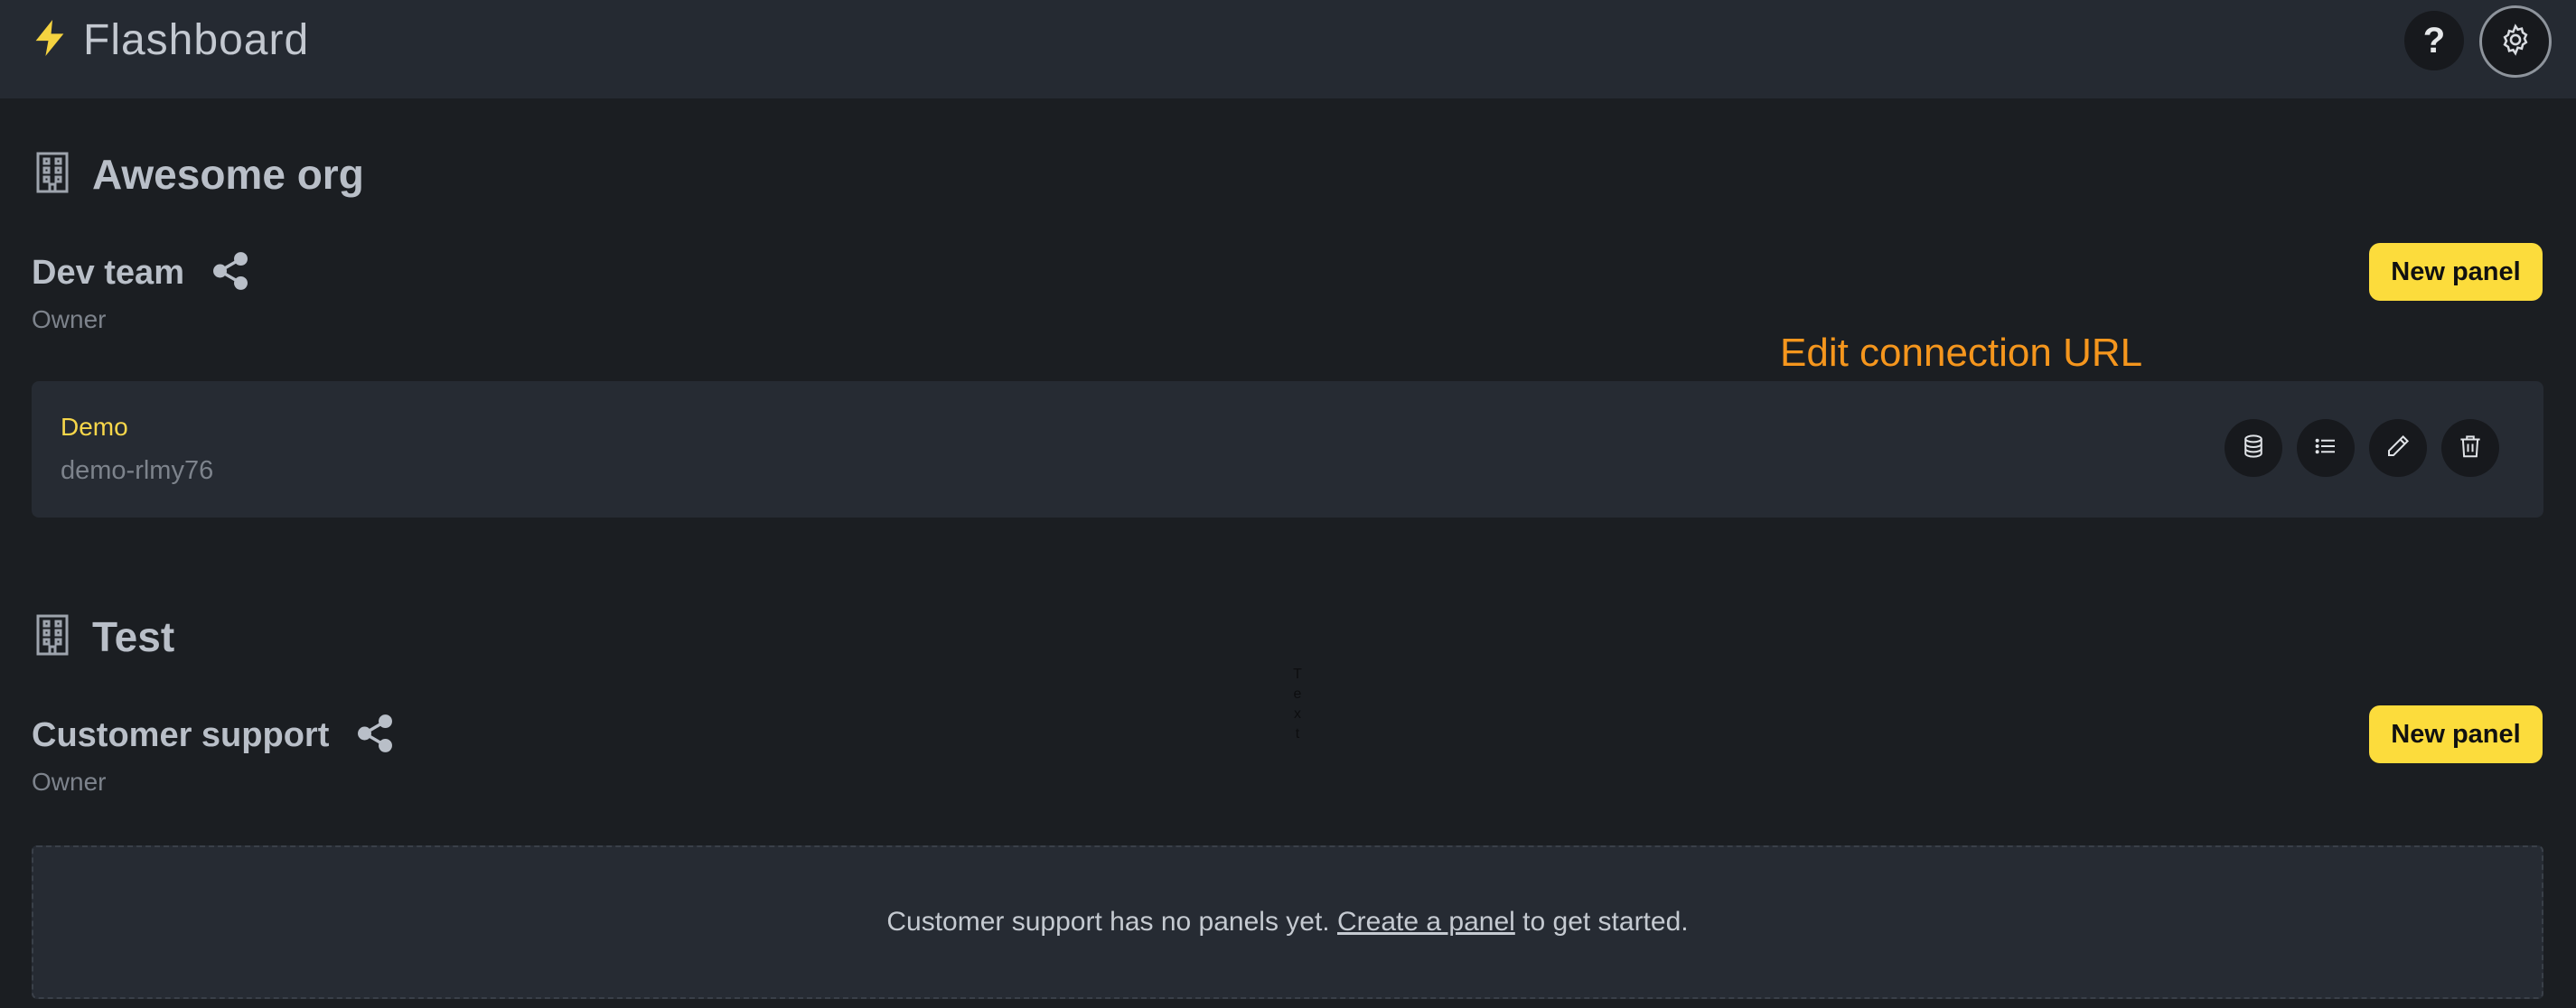 The height and width of the screenshot is (1008, 2576). What do you see at coordinates (228, 174) in the screenshot?
I see `org-name: Awesome org` at bounding box center [228, 174].